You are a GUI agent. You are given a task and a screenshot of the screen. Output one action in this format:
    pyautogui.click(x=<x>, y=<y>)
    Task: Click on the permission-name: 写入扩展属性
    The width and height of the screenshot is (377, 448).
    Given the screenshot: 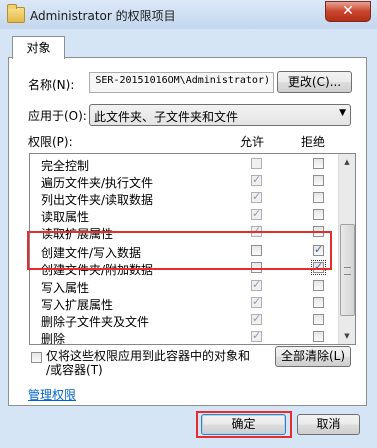 What is the action you would take?
    pyautogui.click(x=77, y=305)
    